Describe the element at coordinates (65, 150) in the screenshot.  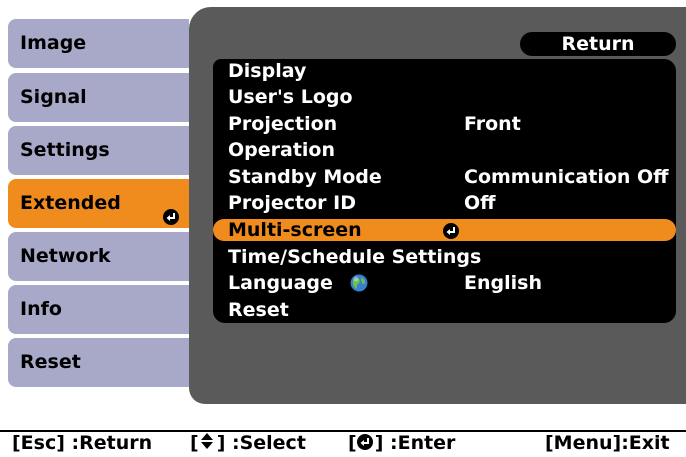
I see `sidebar-item-label: Settings` at that location.